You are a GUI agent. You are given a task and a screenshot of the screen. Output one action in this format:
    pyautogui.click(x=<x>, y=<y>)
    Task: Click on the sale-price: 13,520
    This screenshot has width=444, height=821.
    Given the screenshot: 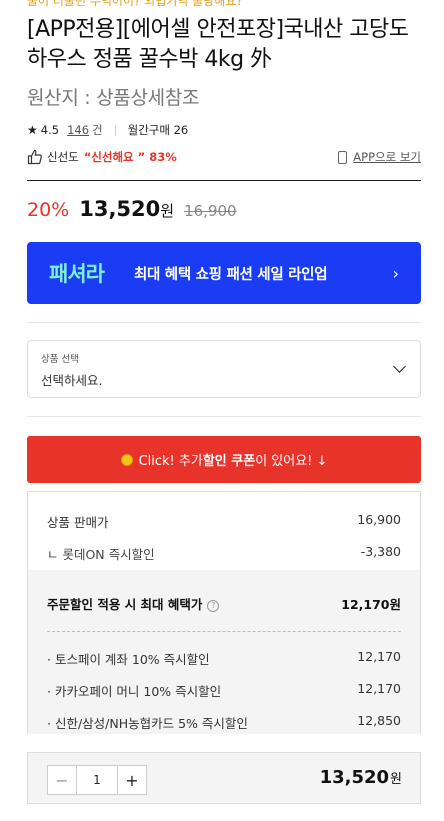 What is the action you would take?
    pyautogui.click(x=120, y=209)
    